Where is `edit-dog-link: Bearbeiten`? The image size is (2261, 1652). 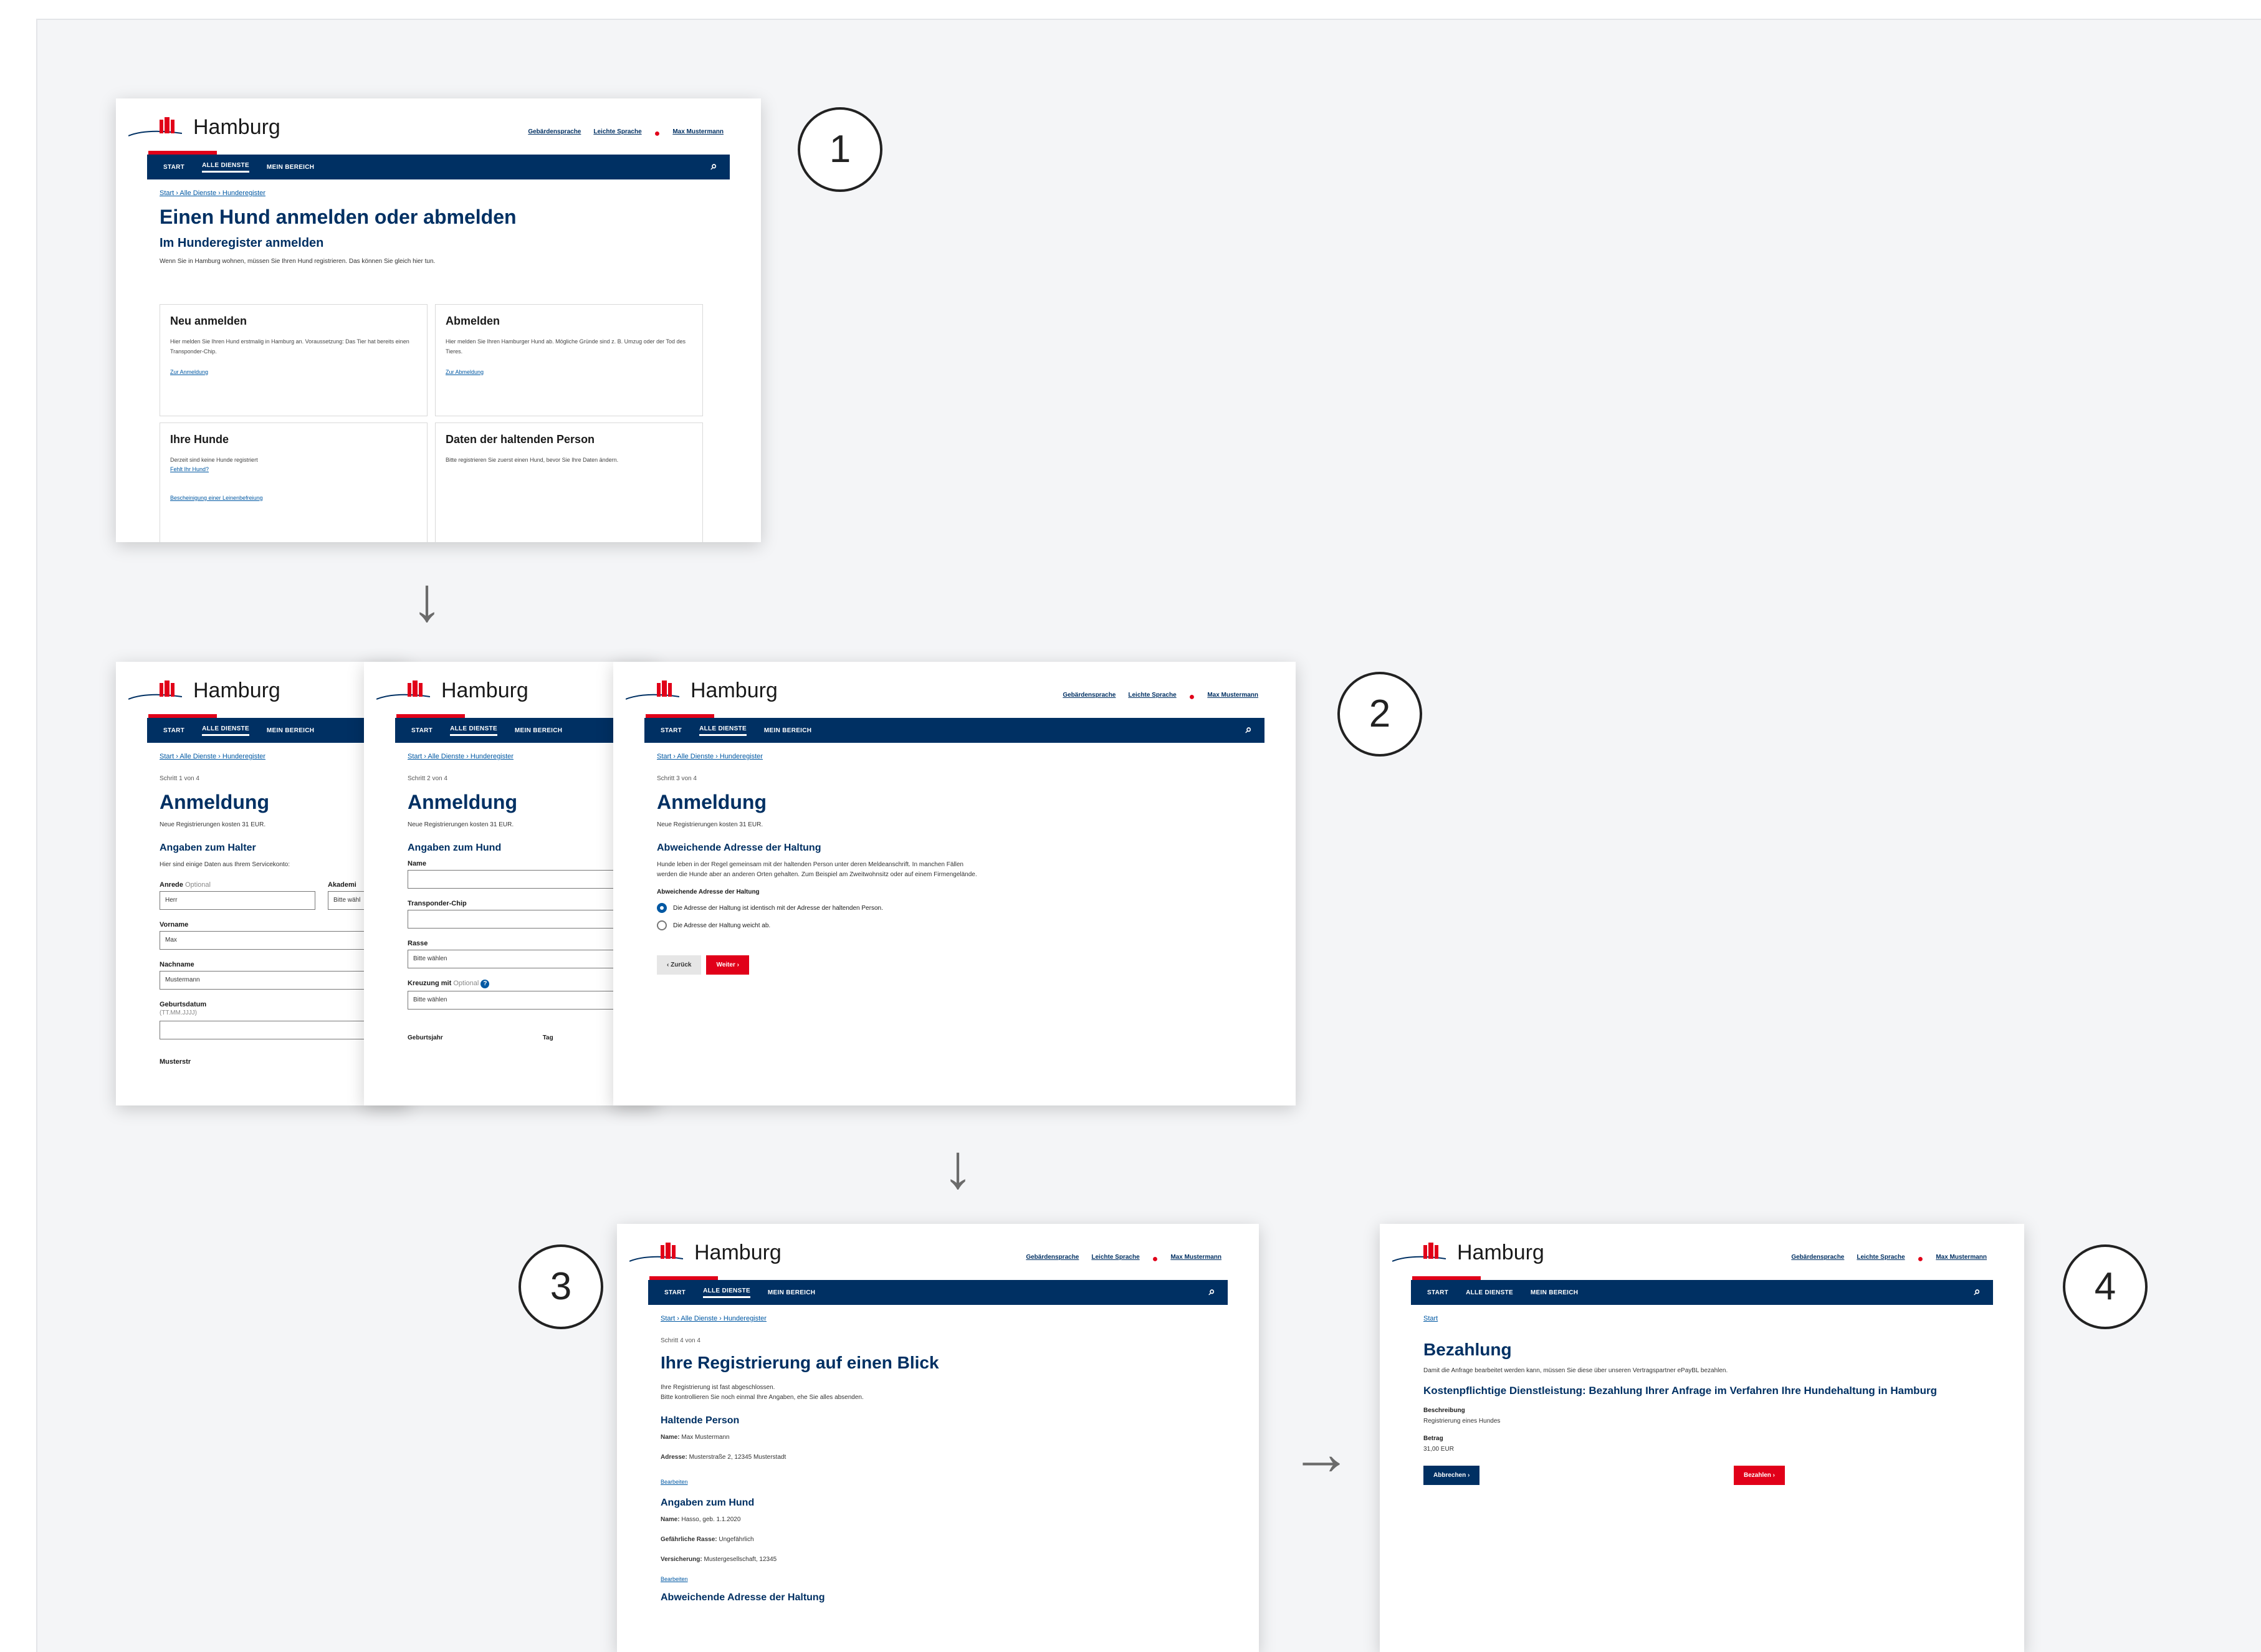
edit-dog-link: Bearbeiten is located at coordinates (941, 1579).